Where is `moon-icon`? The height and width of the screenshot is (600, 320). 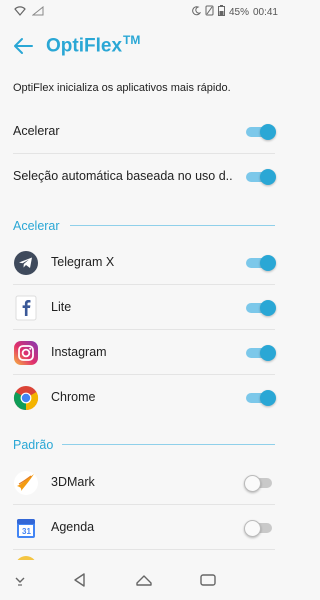
moon-icon is located at coordinates (196, 12).